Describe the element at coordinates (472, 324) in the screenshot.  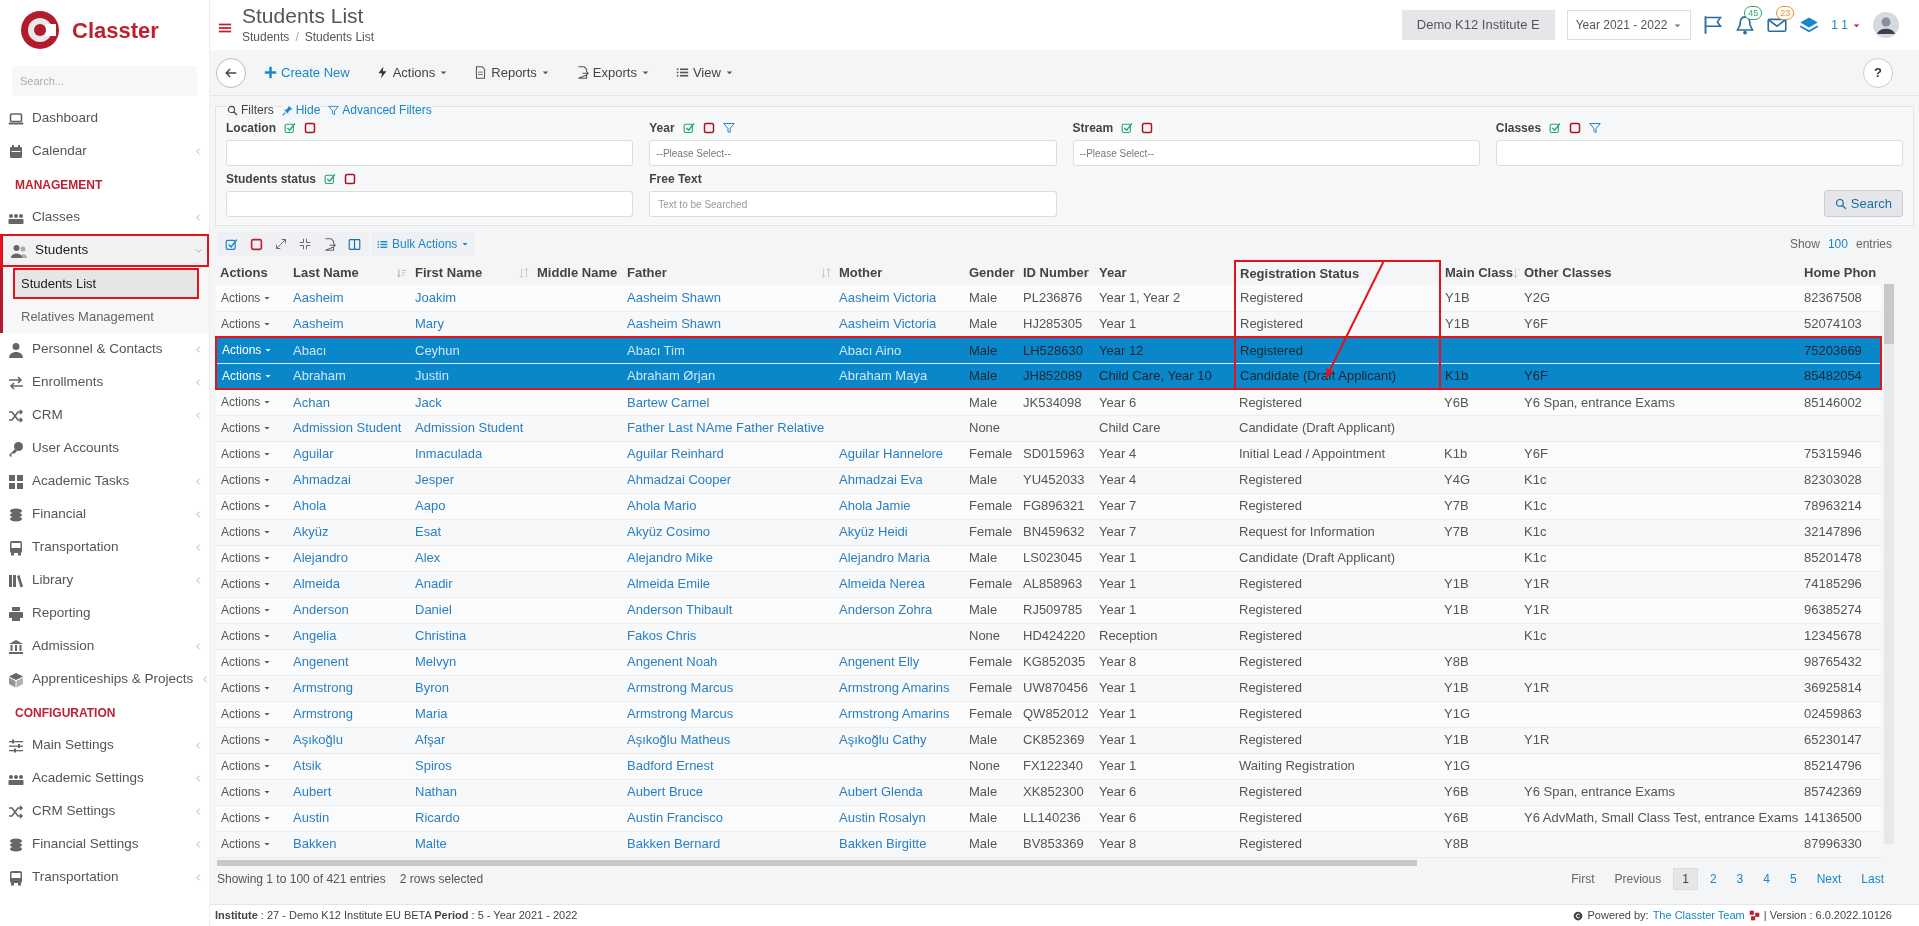
I see `table-link: Mary` at that location.